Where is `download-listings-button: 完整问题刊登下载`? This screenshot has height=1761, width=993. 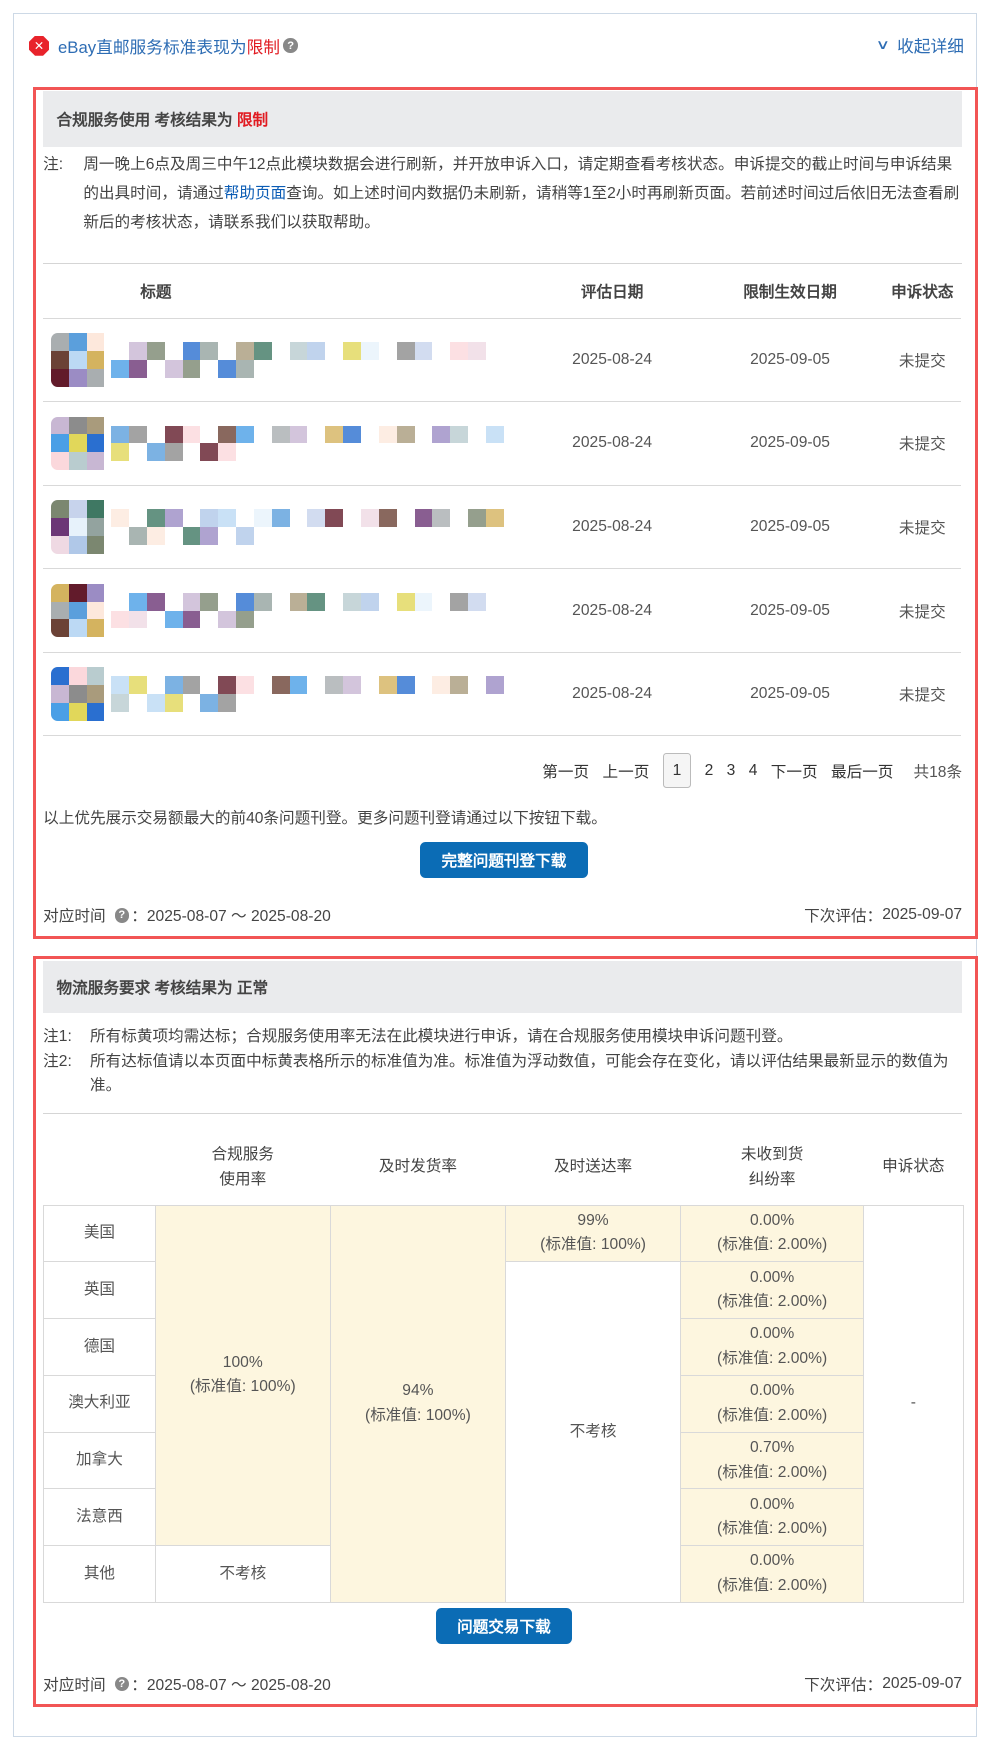
download-listings-button: 完整问题刊登下载 is located at coordinates (504, 859).